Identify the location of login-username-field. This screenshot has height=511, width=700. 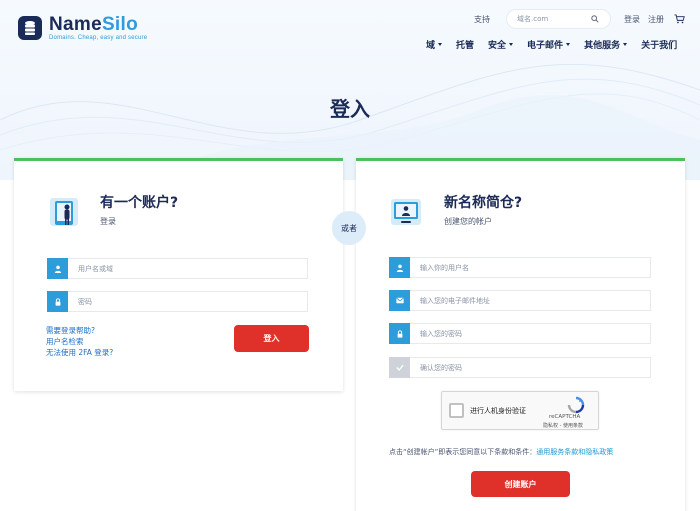
(177, 268).